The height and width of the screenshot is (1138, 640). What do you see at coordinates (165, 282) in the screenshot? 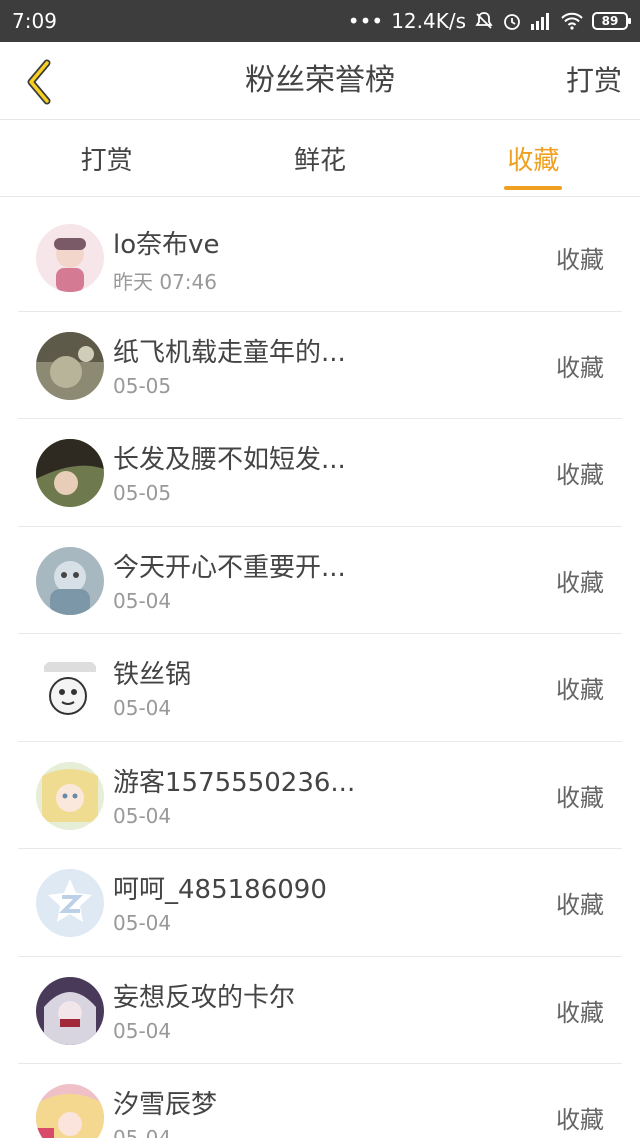
I see `fan-date: 昨天 07:46` at bounding box center [165, 282].